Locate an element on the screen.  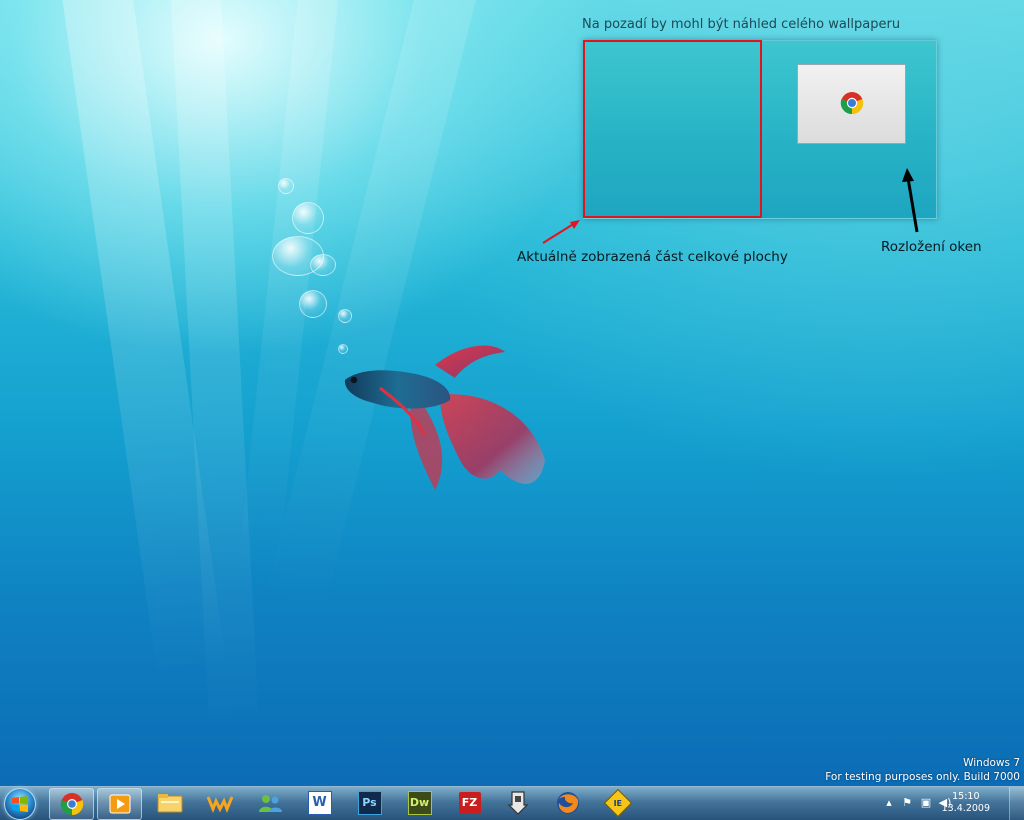
window-thumbnail is located at coordinates (851, 104).